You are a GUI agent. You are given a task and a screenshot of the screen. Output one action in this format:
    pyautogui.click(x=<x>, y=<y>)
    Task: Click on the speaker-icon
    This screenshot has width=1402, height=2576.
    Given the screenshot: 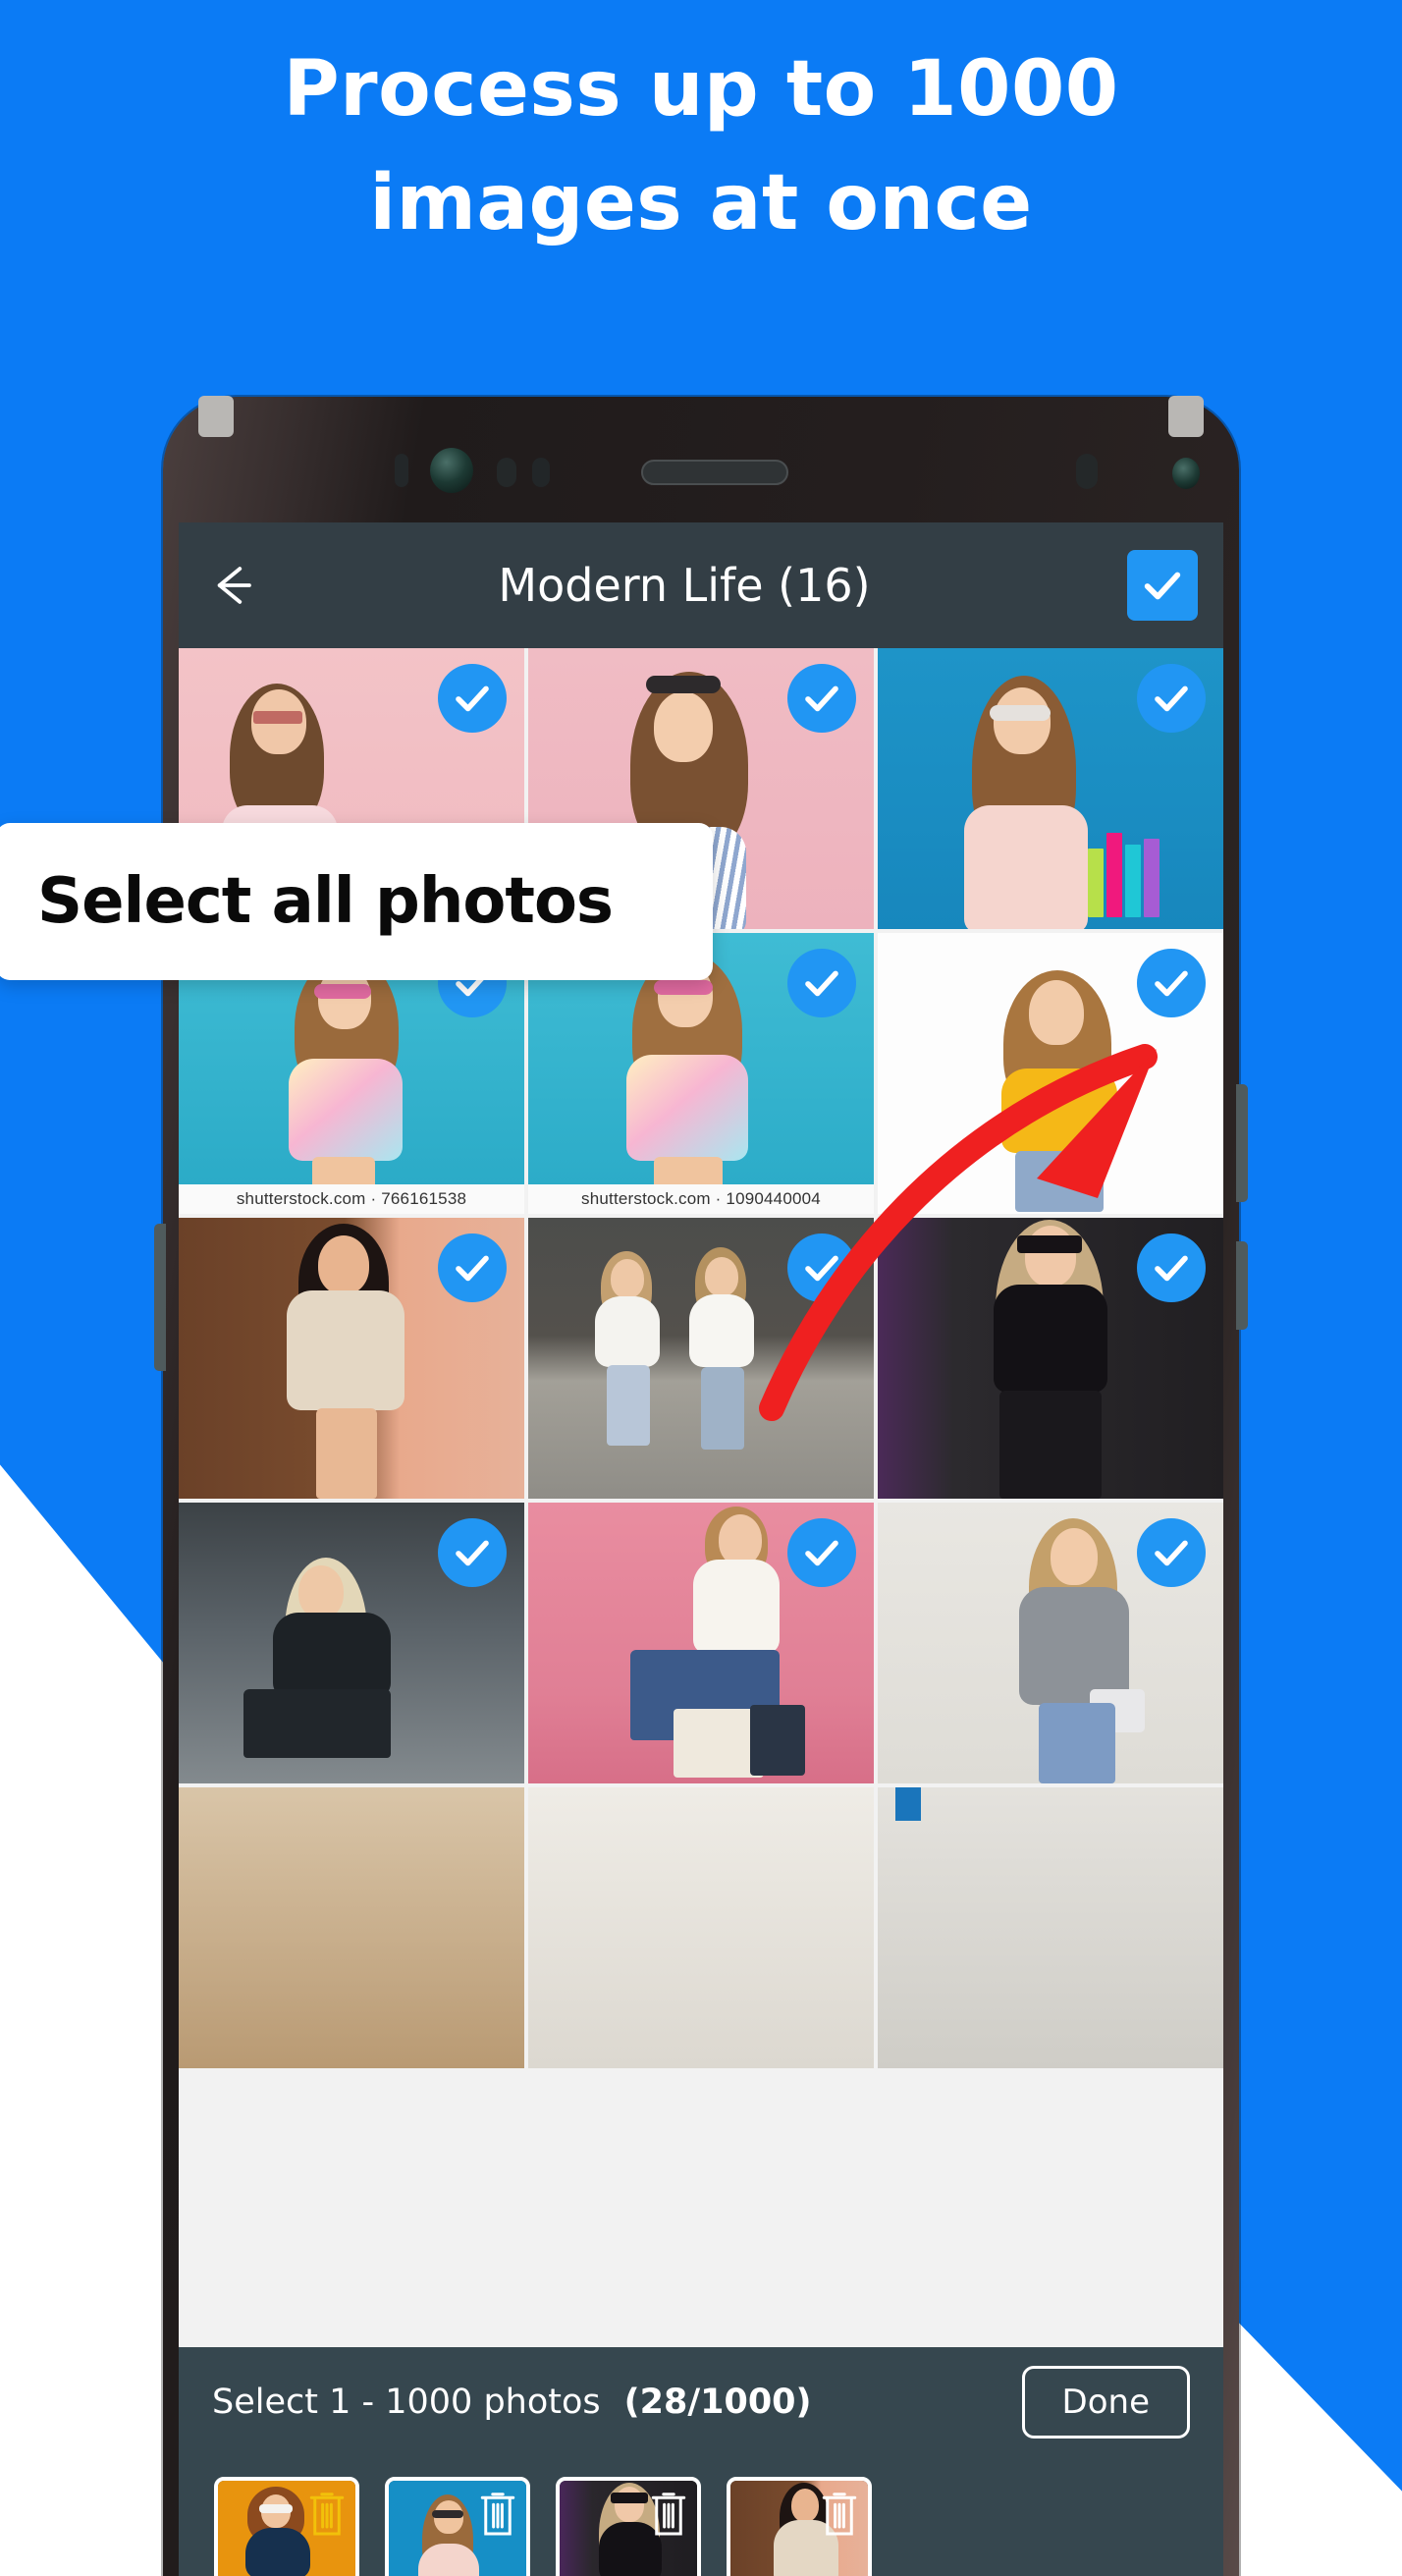 What is the action you would take?
    pyautogui.click(x=714, y=472)
    